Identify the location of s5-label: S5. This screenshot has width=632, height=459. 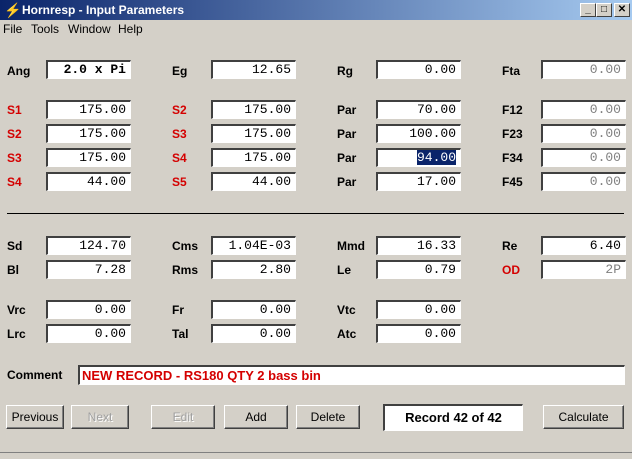
(179, 182).